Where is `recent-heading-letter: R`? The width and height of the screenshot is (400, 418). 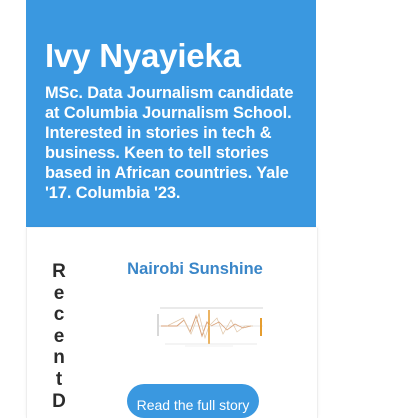
recent-heading-letter: R is located at coordinates (59, 271).